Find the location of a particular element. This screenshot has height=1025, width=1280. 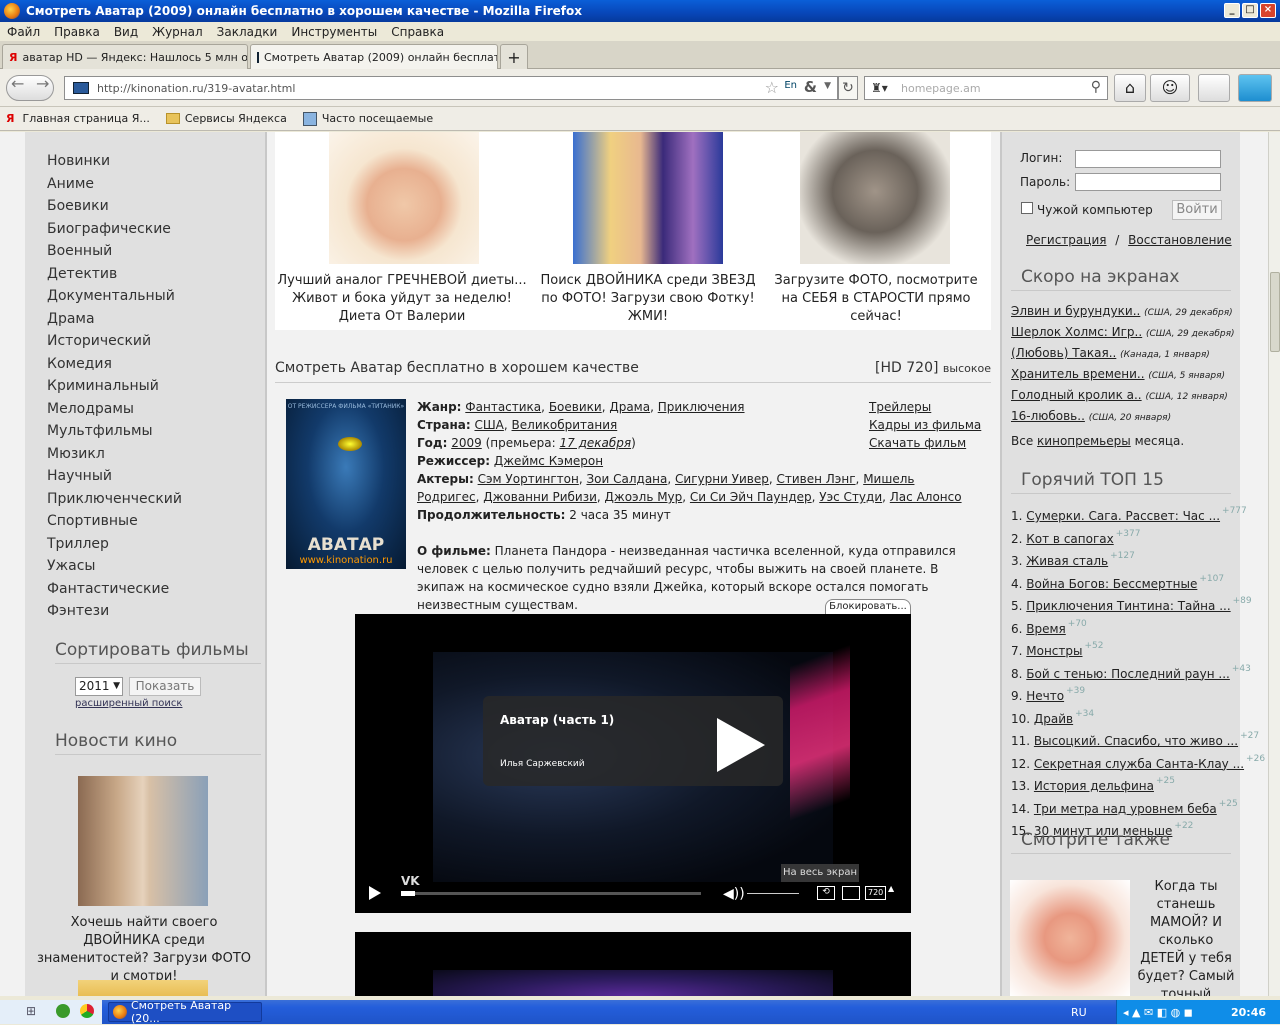

show-button: Показать is located at coordinates (165, 686).